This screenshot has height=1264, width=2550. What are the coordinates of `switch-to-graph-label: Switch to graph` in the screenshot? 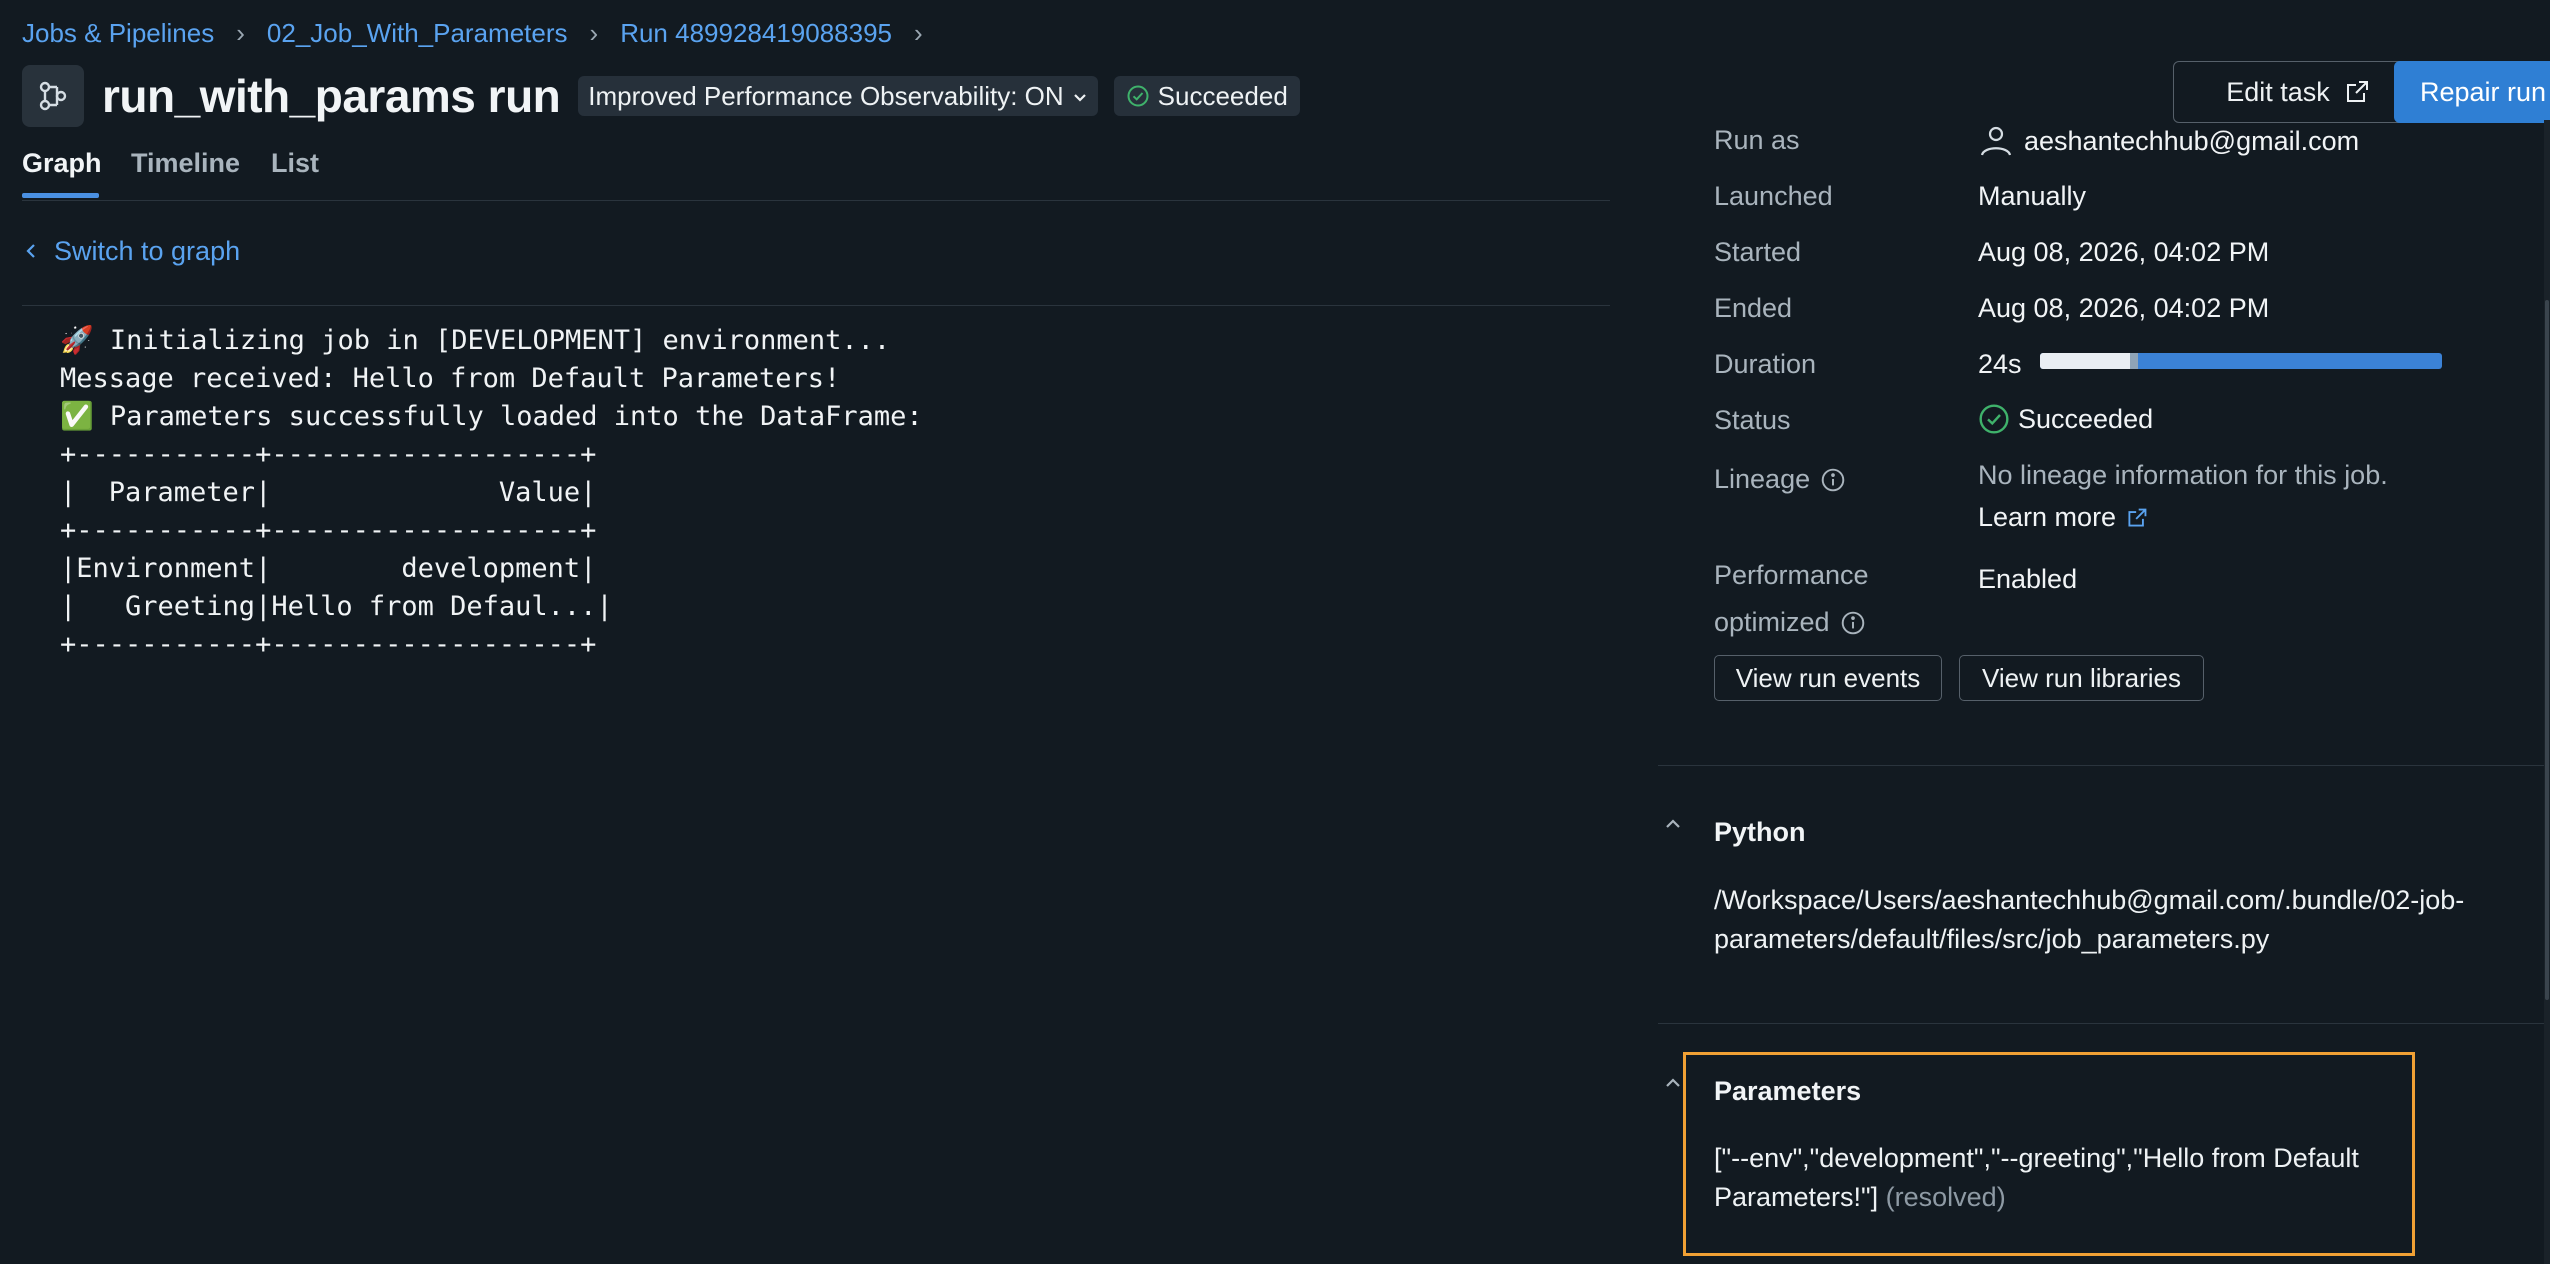 It's located at (147, 251).